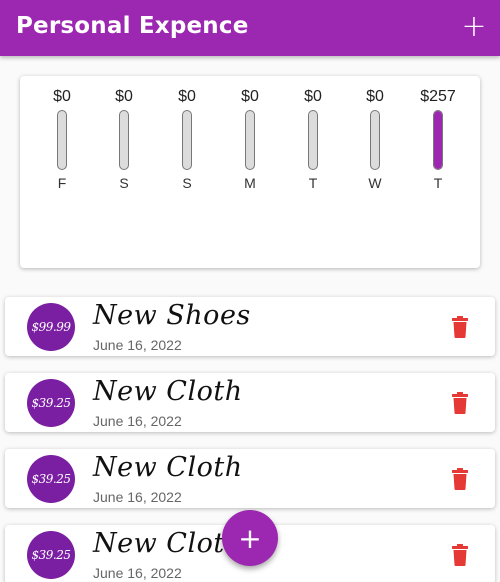  I want to click on transaction-price: $99.99, so click(51, 327).